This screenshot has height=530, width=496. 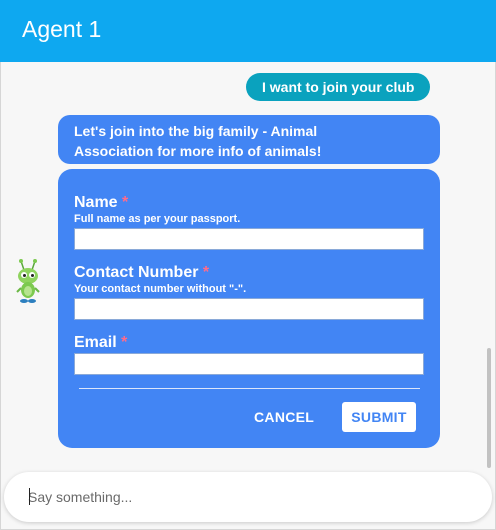 What do you see at coordinates (249, 388) in the screenshot?
I see `form-divider` at bounding box center [249, 388].